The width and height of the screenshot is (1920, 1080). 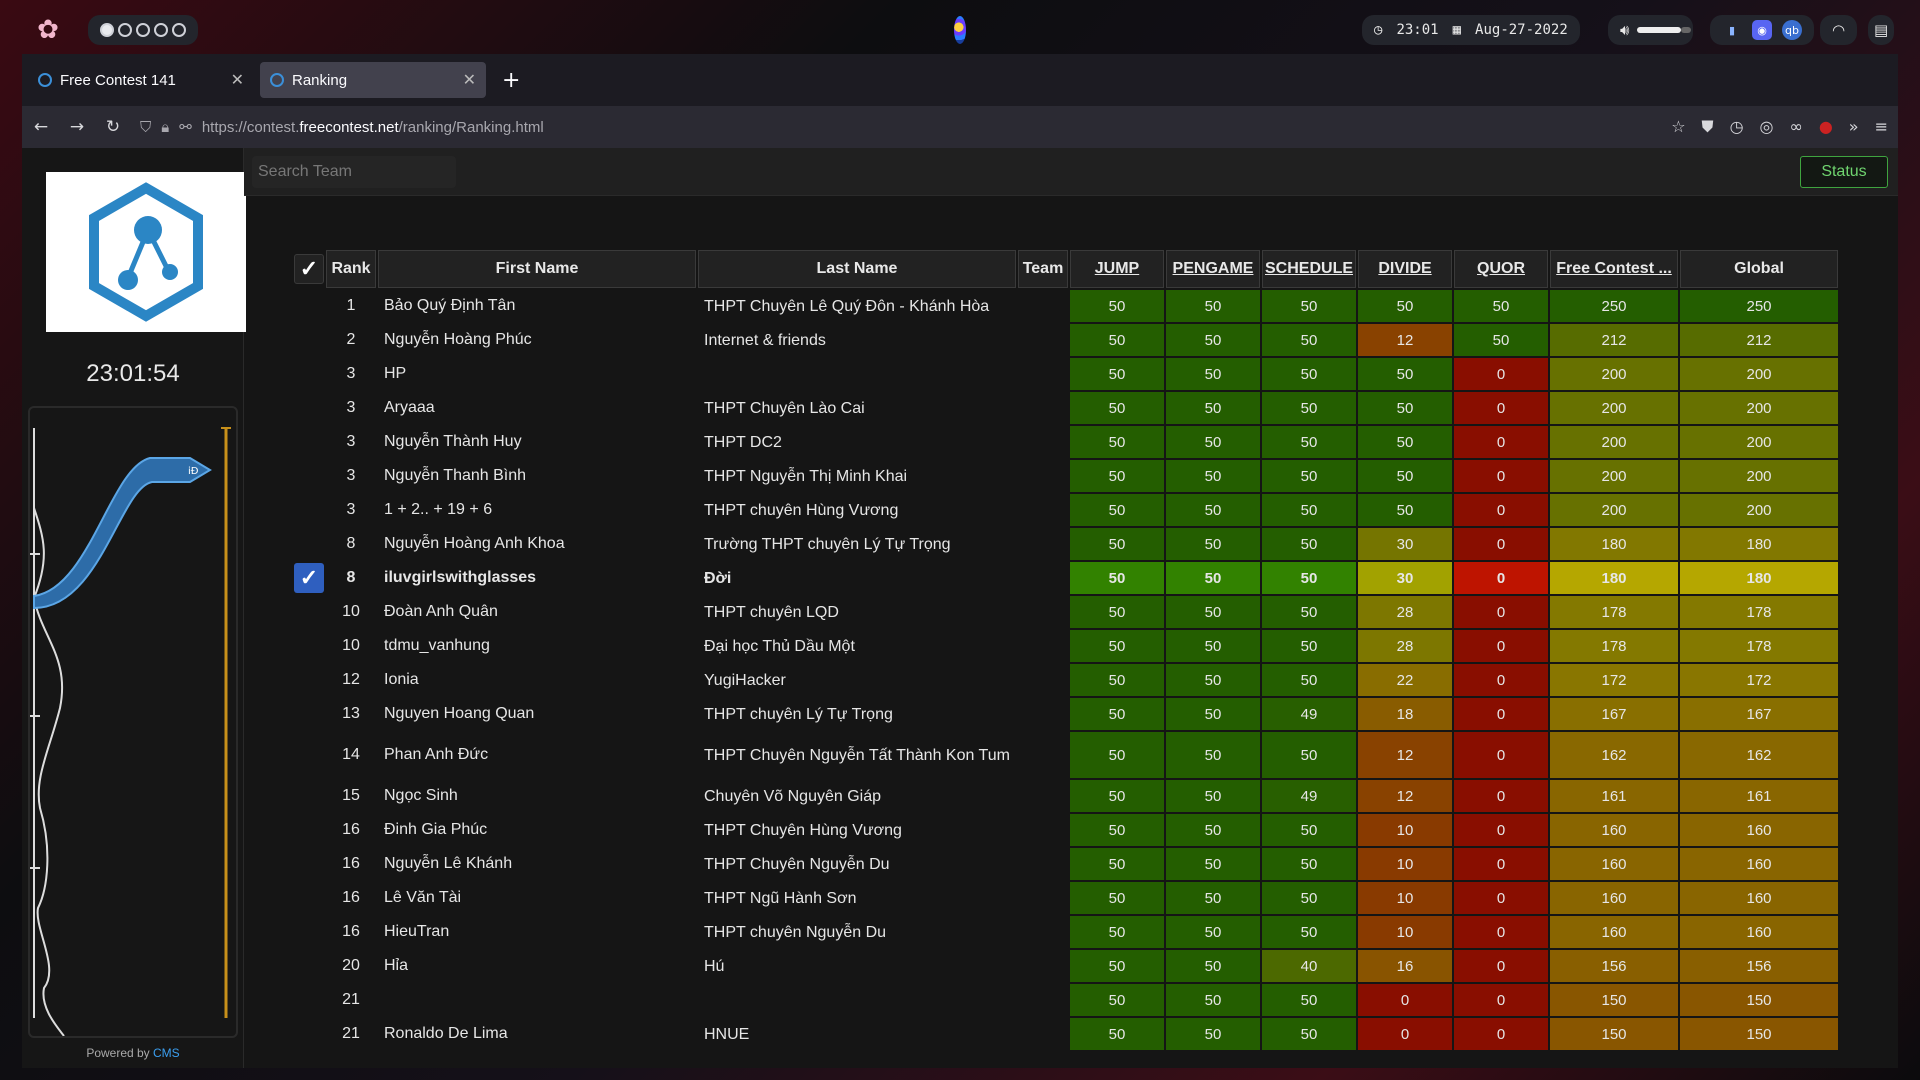 I want to click on lock-icon: 🔒︎, so click(x=165, y=127).